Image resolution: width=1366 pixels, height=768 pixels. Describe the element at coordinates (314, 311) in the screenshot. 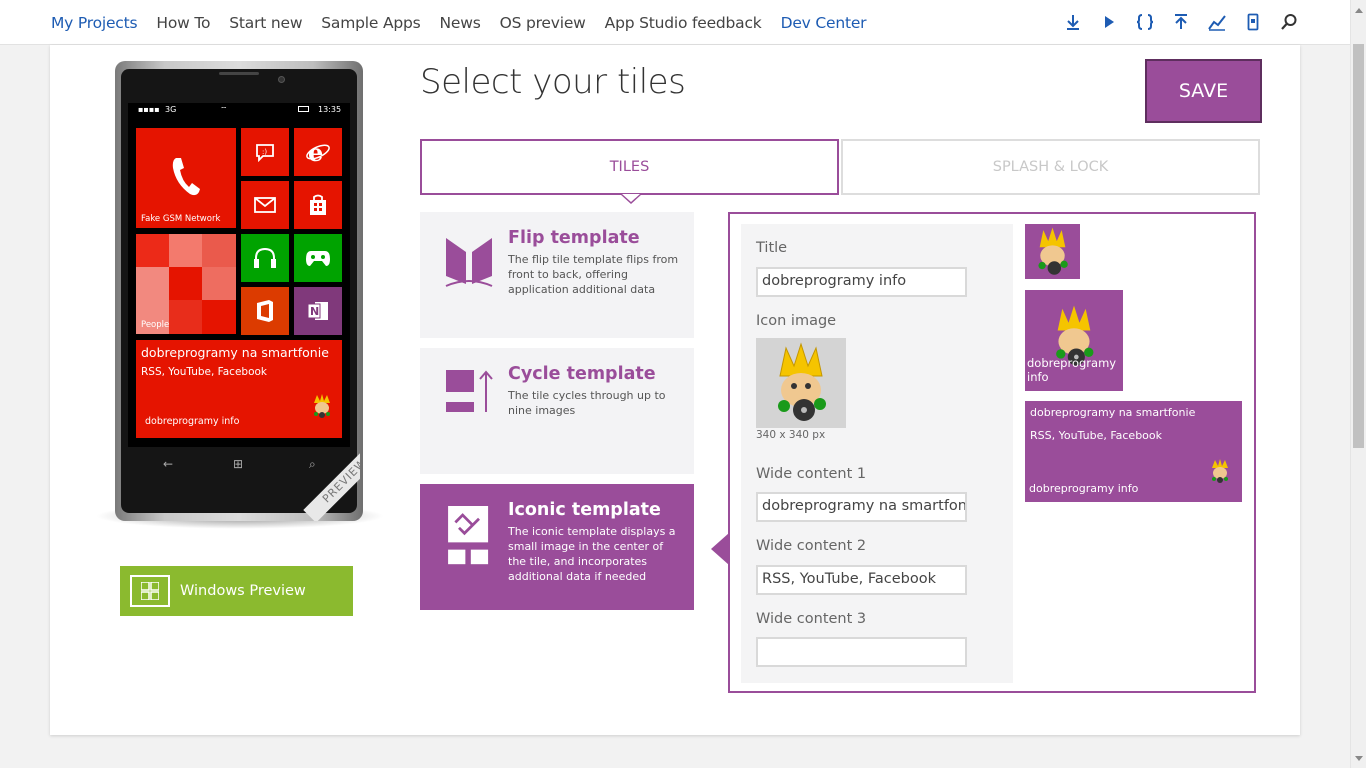

I see `svg-text: N` at that location.